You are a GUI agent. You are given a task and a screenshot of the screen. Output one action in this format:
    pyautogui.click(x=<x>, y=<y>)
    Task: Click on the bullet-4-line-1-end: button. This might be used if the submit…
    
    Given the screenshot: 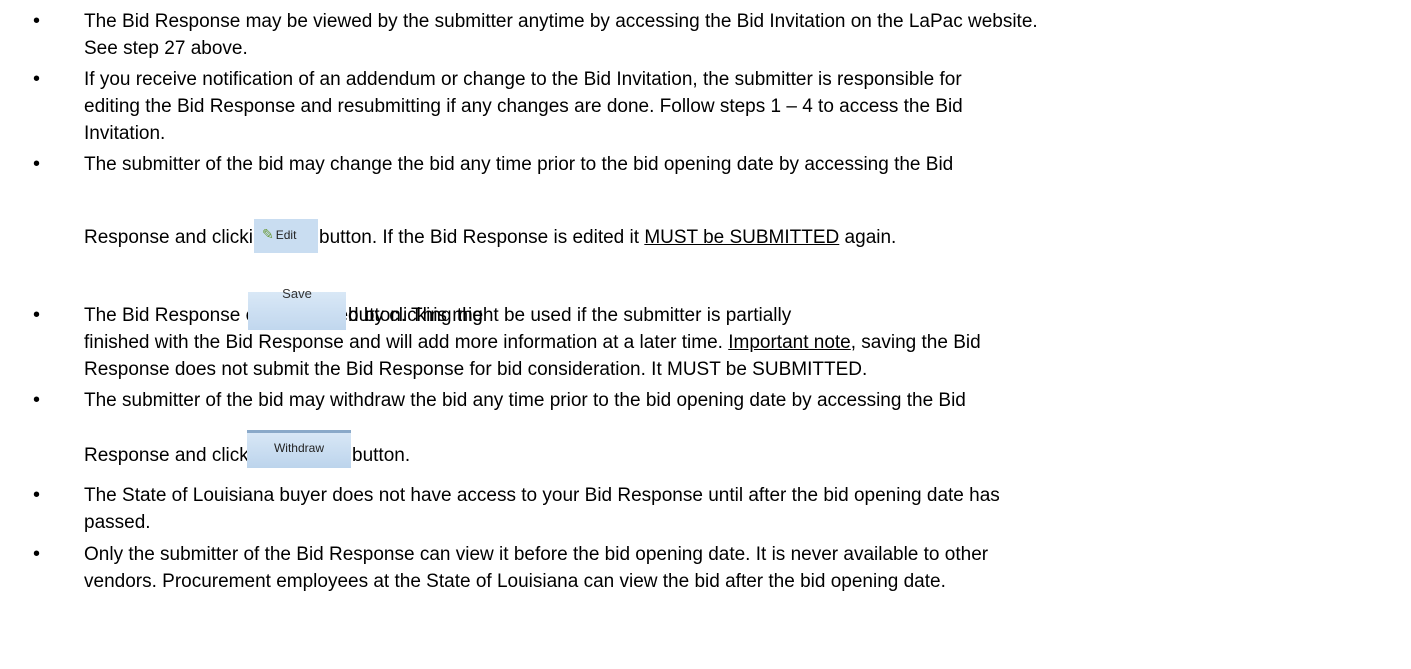 What is the action you would take?
    pyautogui.click(x=570, y=315)
    